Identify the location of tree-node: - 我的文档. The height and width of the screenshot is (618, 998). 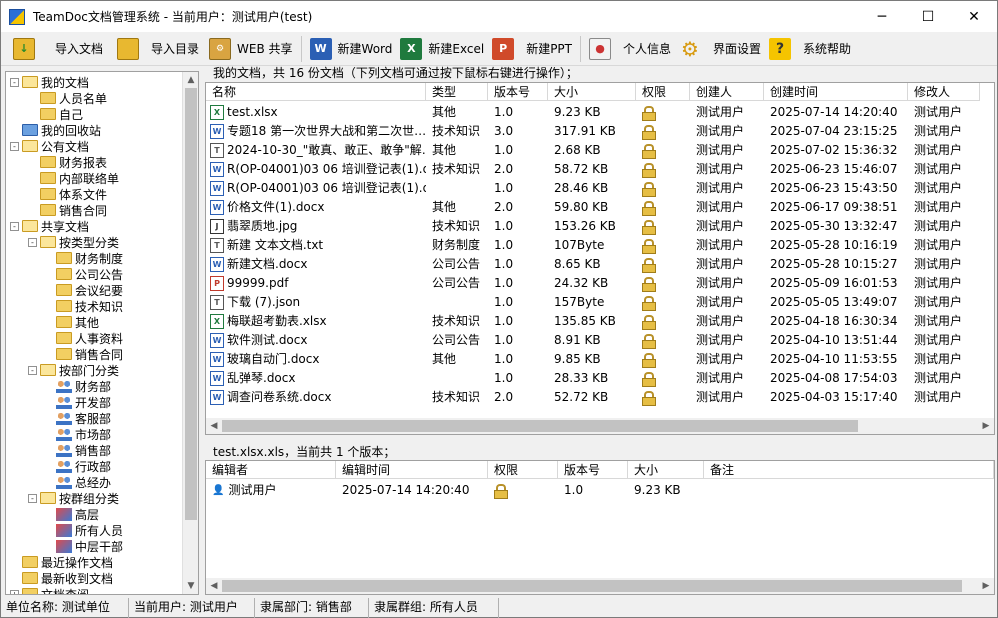
(49, 82).